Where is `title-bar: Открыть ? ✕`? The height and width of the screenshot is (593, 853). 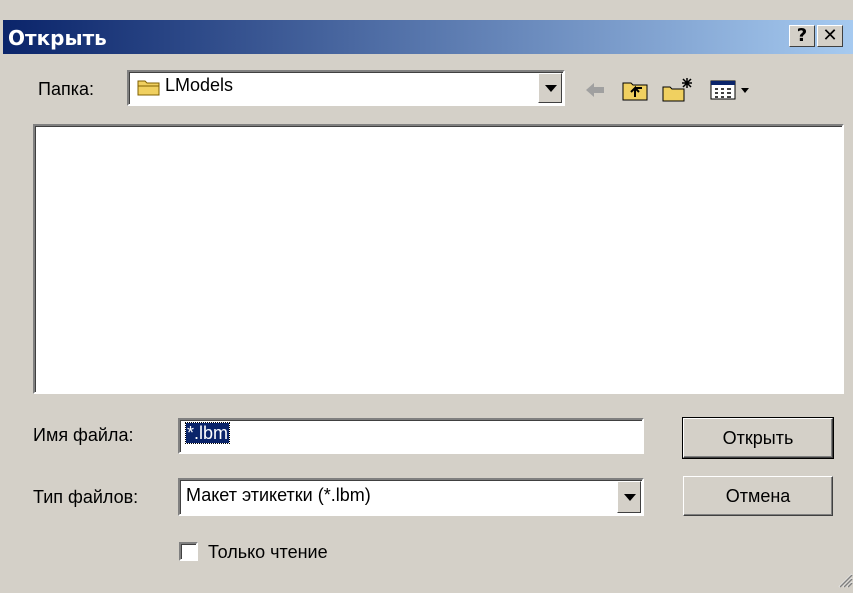 title-bar: Открыть ? ✕ is located at coordinates (428, 37).